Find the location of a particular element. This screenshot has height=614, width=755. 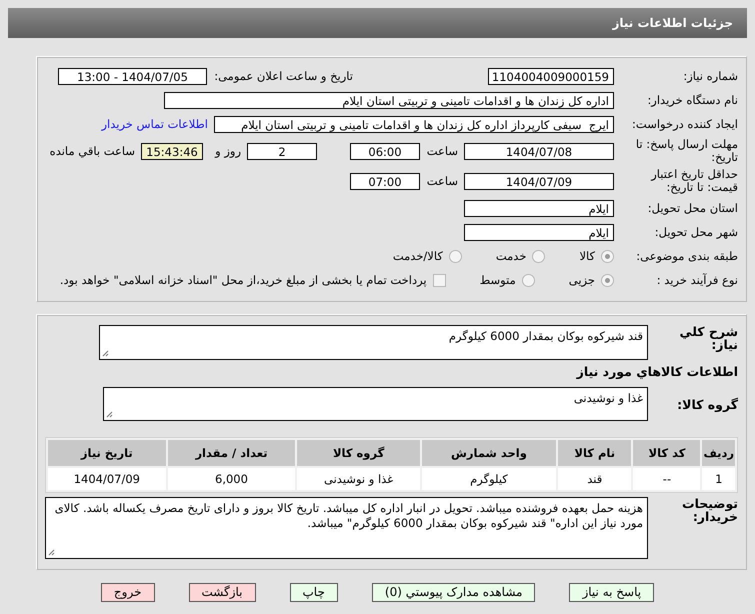

action-button: خروج is located at coordinates (127, 592).